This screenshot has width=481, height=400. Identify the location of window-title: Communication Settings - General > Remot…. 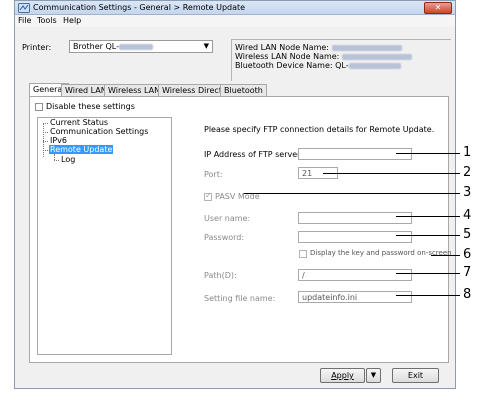
(139, 7).